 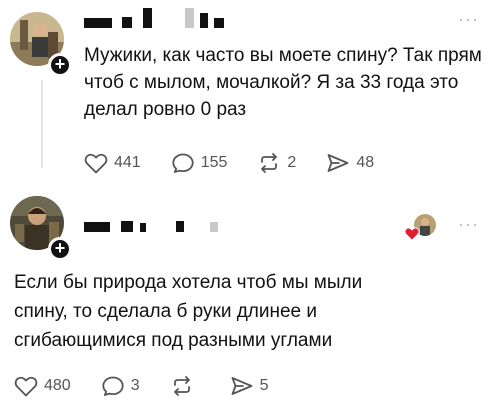 I want to click on reply-count: 155, so click(x=214, y=162).